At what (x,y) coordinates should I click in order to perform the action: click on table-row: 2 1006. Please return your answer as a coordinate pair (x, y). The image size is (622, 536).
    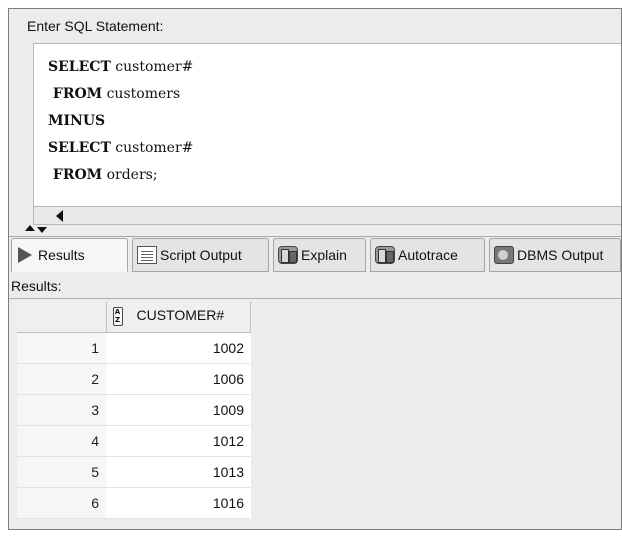
    Looking at the image, I should click on (133, 379).